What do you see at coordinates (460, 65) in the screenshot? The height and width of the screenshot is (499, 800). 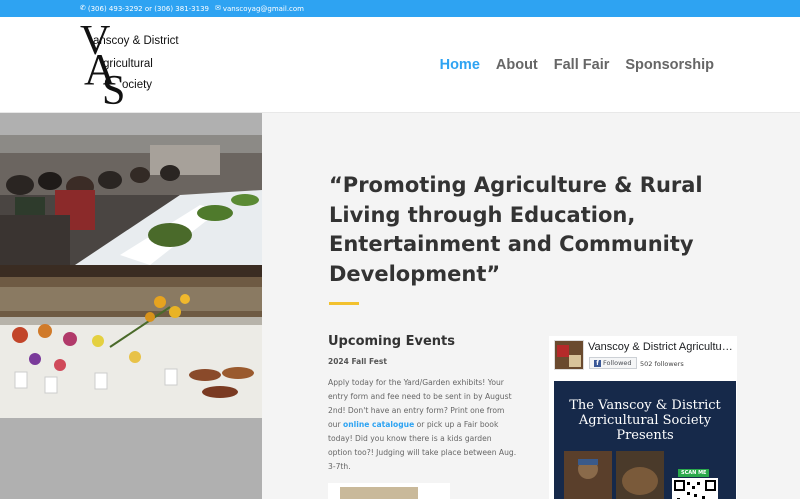 I see `nav-item-home: Home` at bounding box center [460, 65].